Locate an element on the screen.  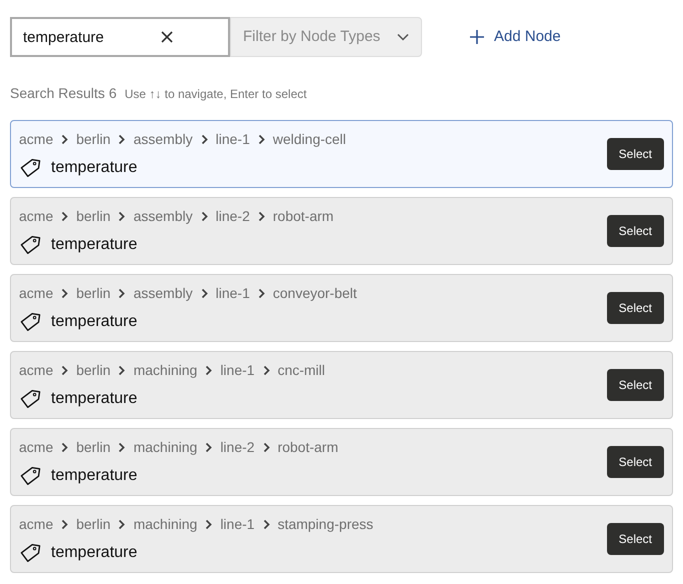
result-card: acme berlin assembly line-1 welding-cell temperature Select is located at coordinates (341, 154).